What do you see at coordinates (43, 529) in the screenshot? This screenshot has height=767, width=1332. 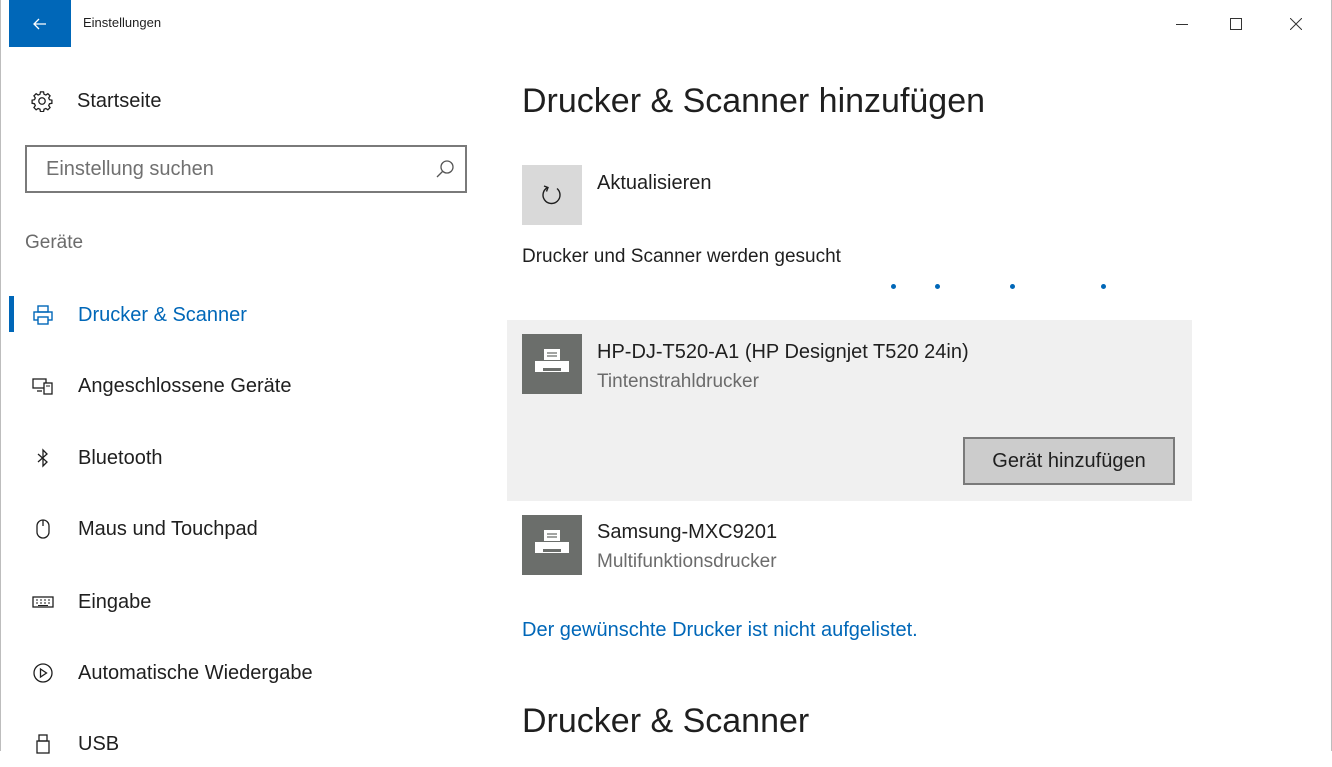 I see `mouse-icon` at bounding box center [43, 529].